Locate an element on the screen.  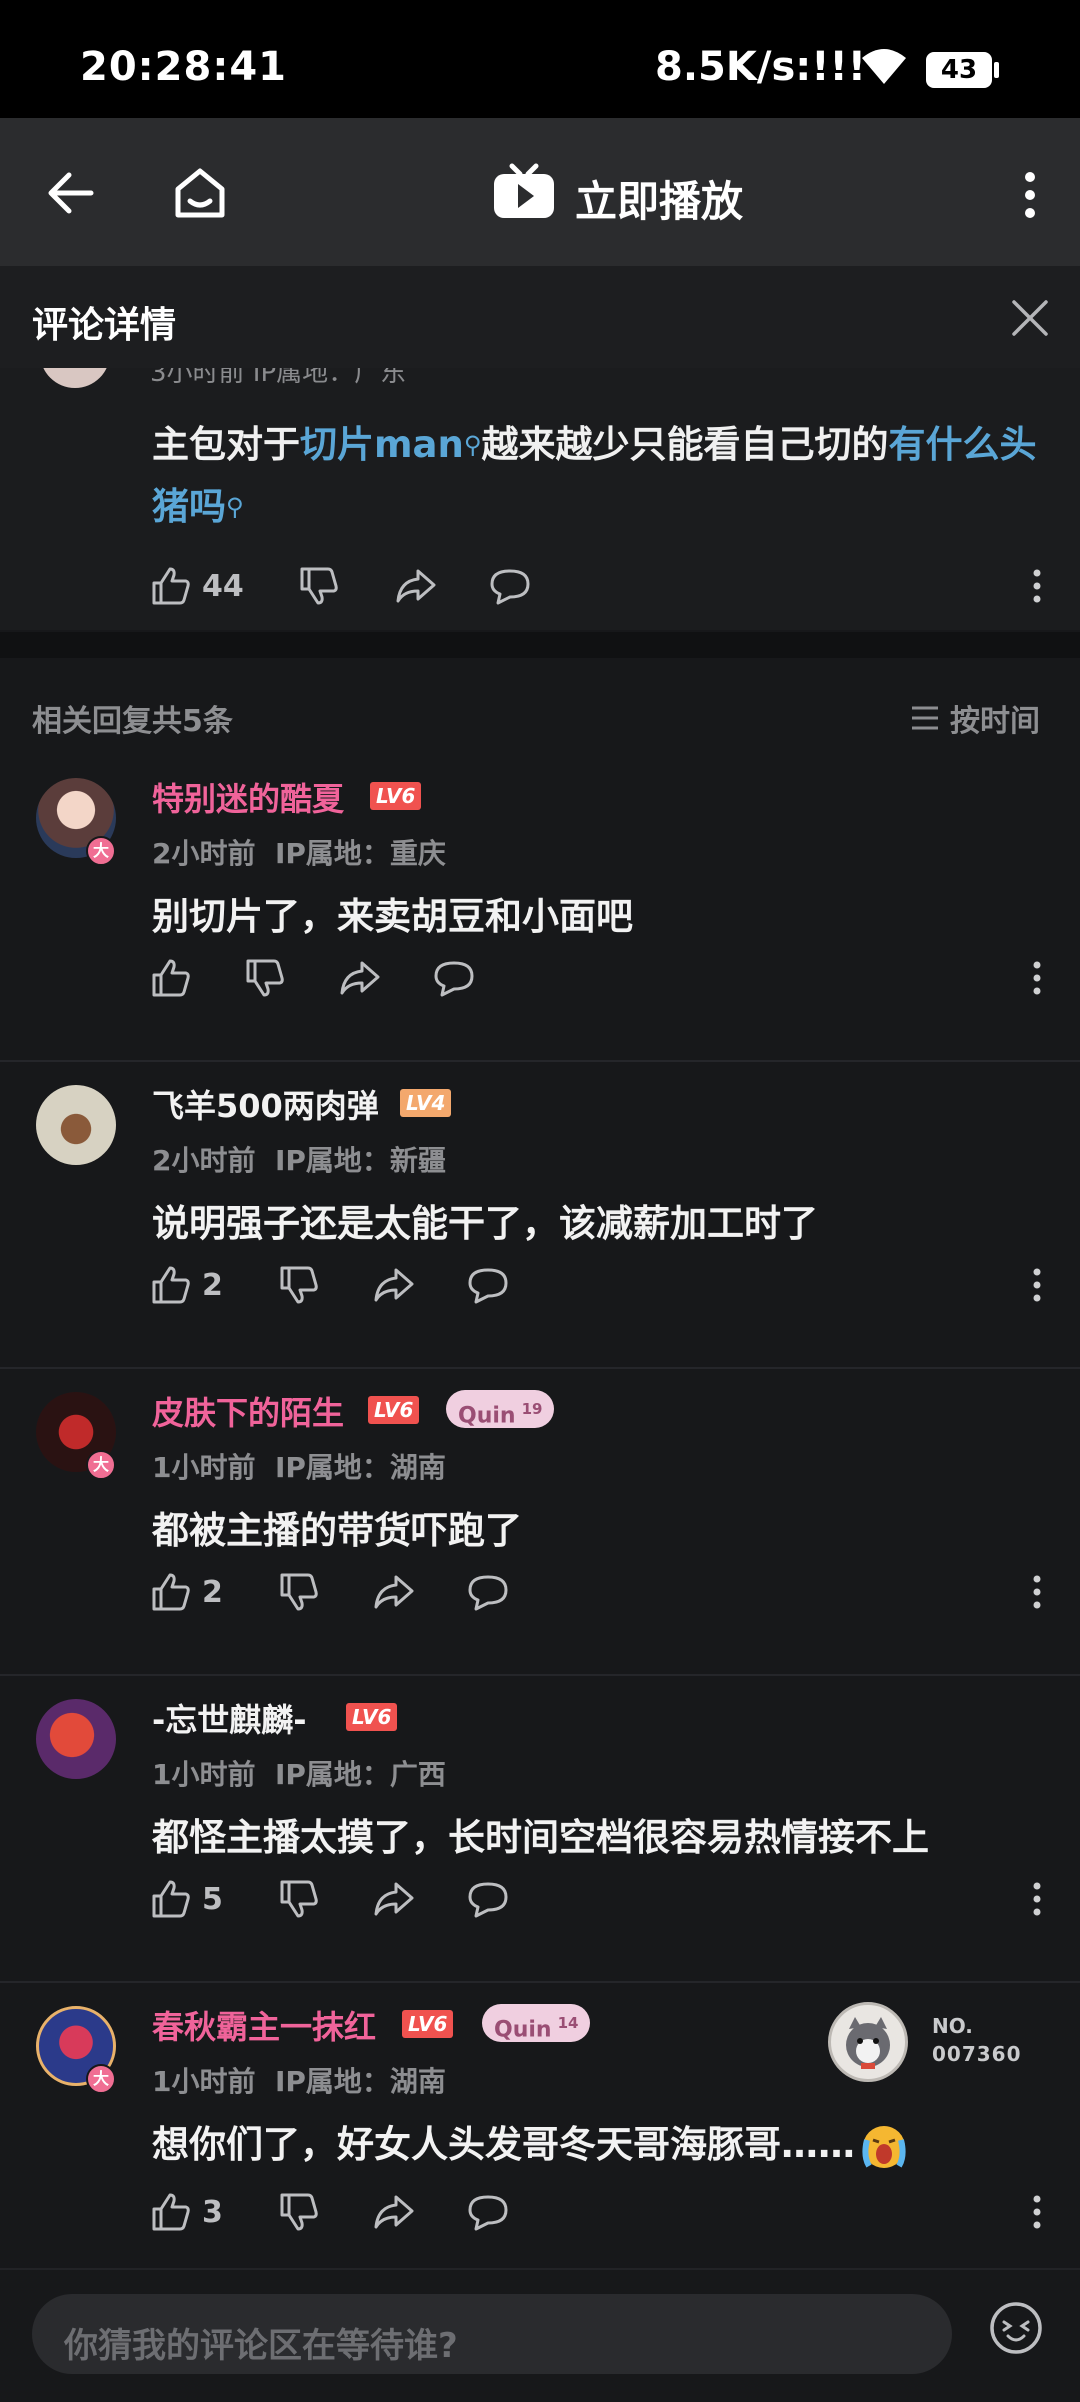
ip-location: IP属地：重庆 is located at coordinates (360, 853).